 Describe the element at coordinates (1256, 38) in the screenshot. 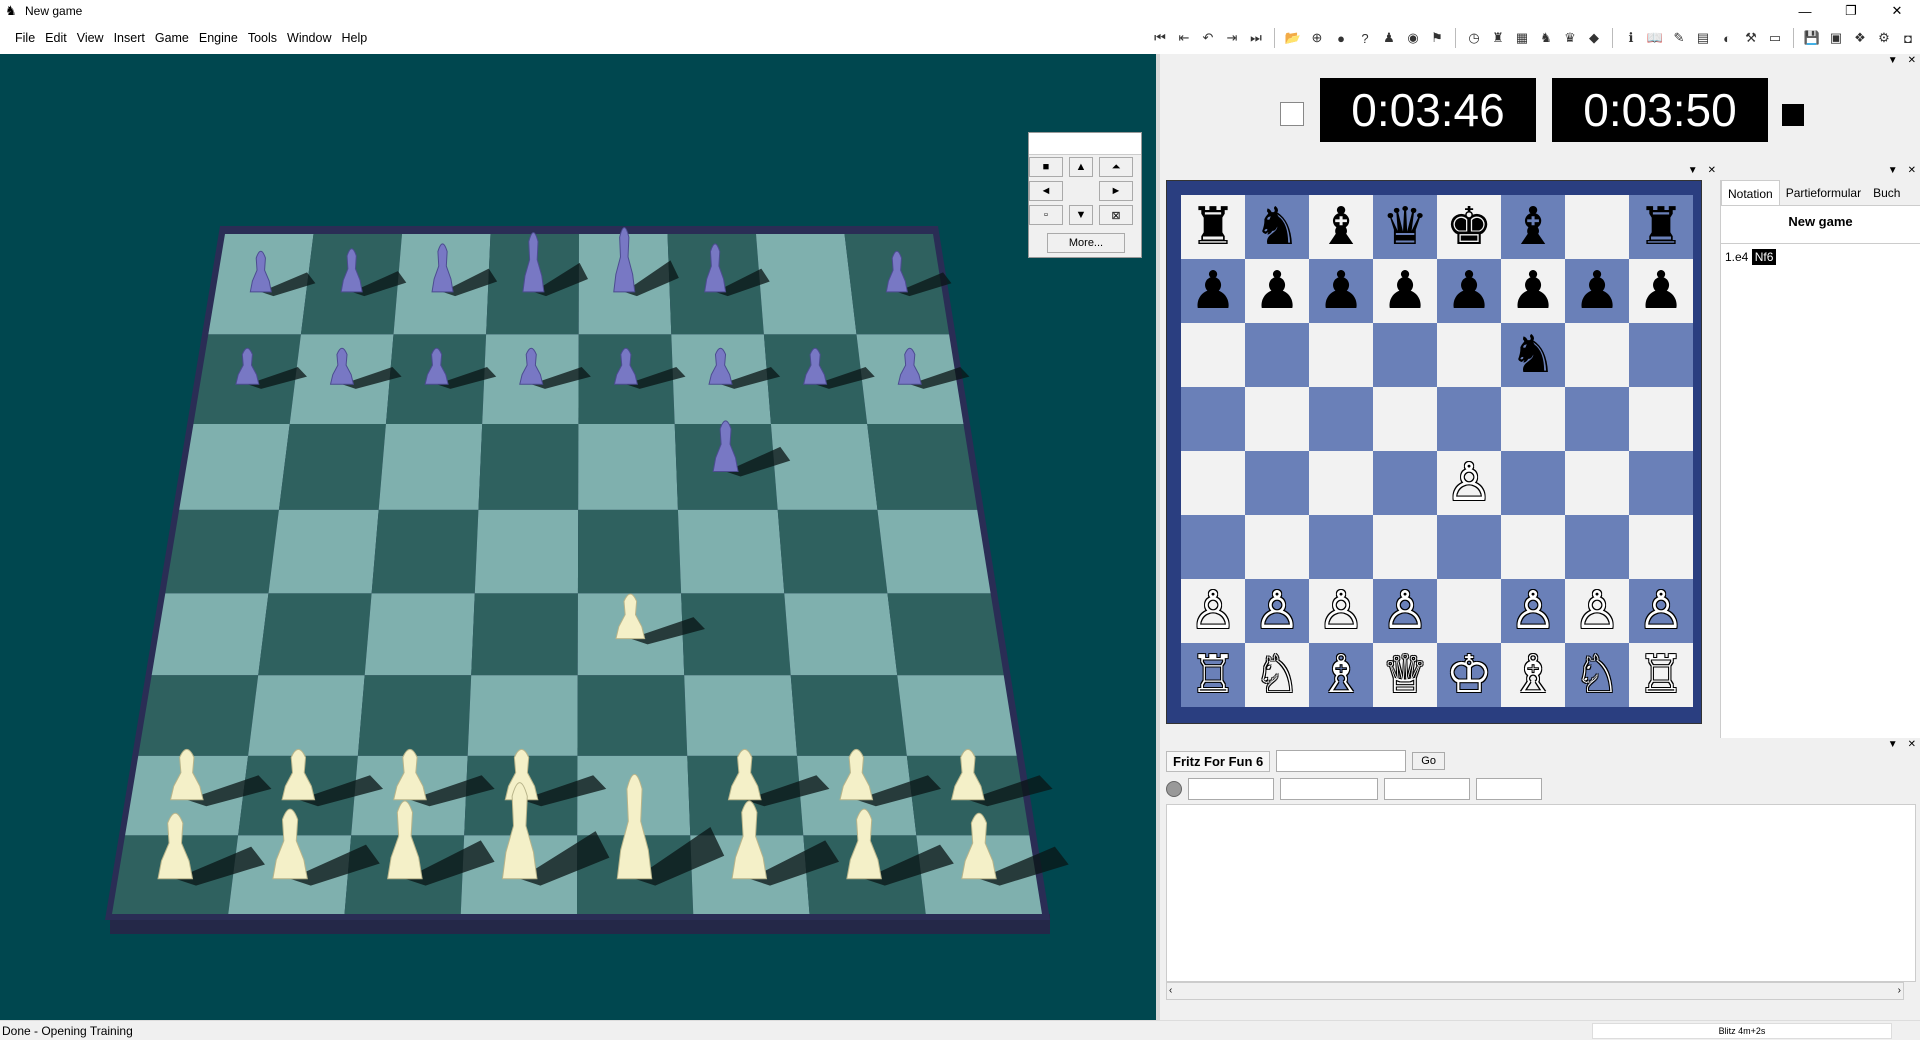

I see `last-move-icon: ⏭` at that location.